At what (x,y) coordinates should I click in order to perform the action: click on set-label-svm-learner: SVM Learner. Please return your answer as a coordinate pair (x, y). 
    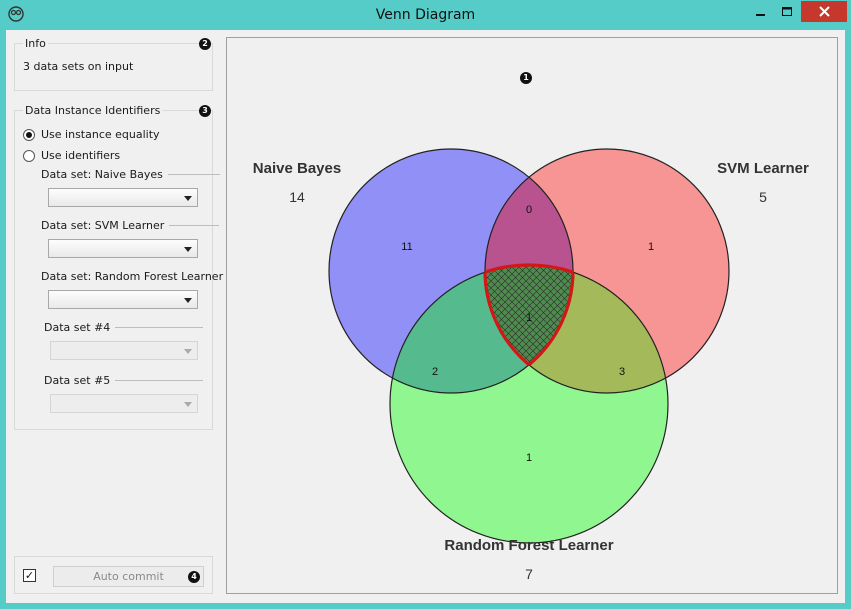
    Looking at the image, I should click on (763, 168).